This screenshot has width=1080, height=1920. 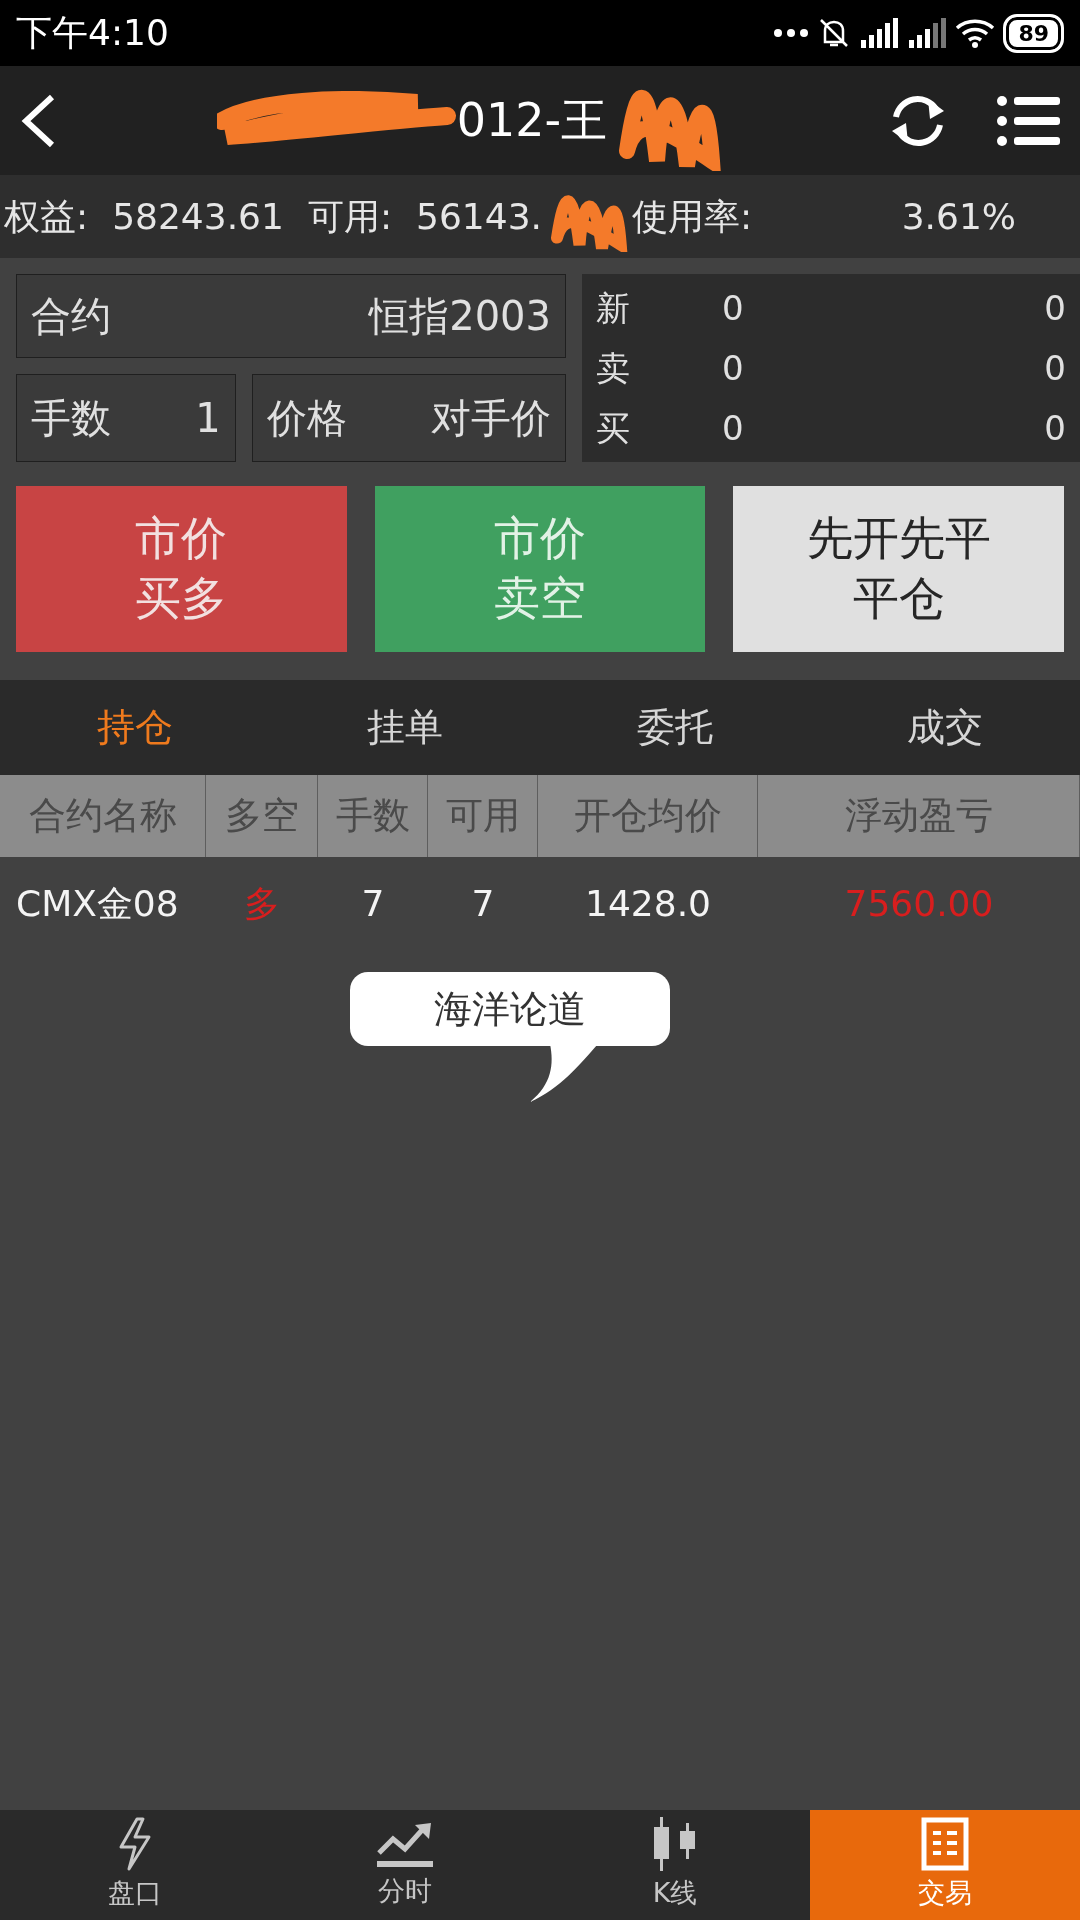 What do you see at coordinates (135, 1865) in the screenshot?
I see `nav-tab: 盘口` at bounding box center [135, 1865].